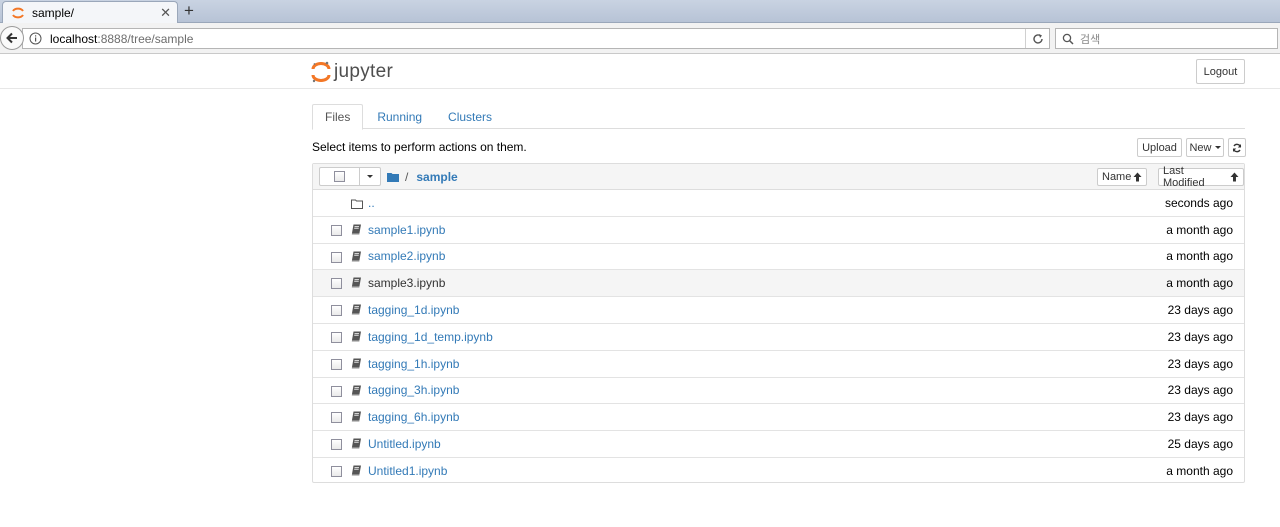  I want to click on file-name-link: tagging_1d_temp.ipynb, so click(430, 337).